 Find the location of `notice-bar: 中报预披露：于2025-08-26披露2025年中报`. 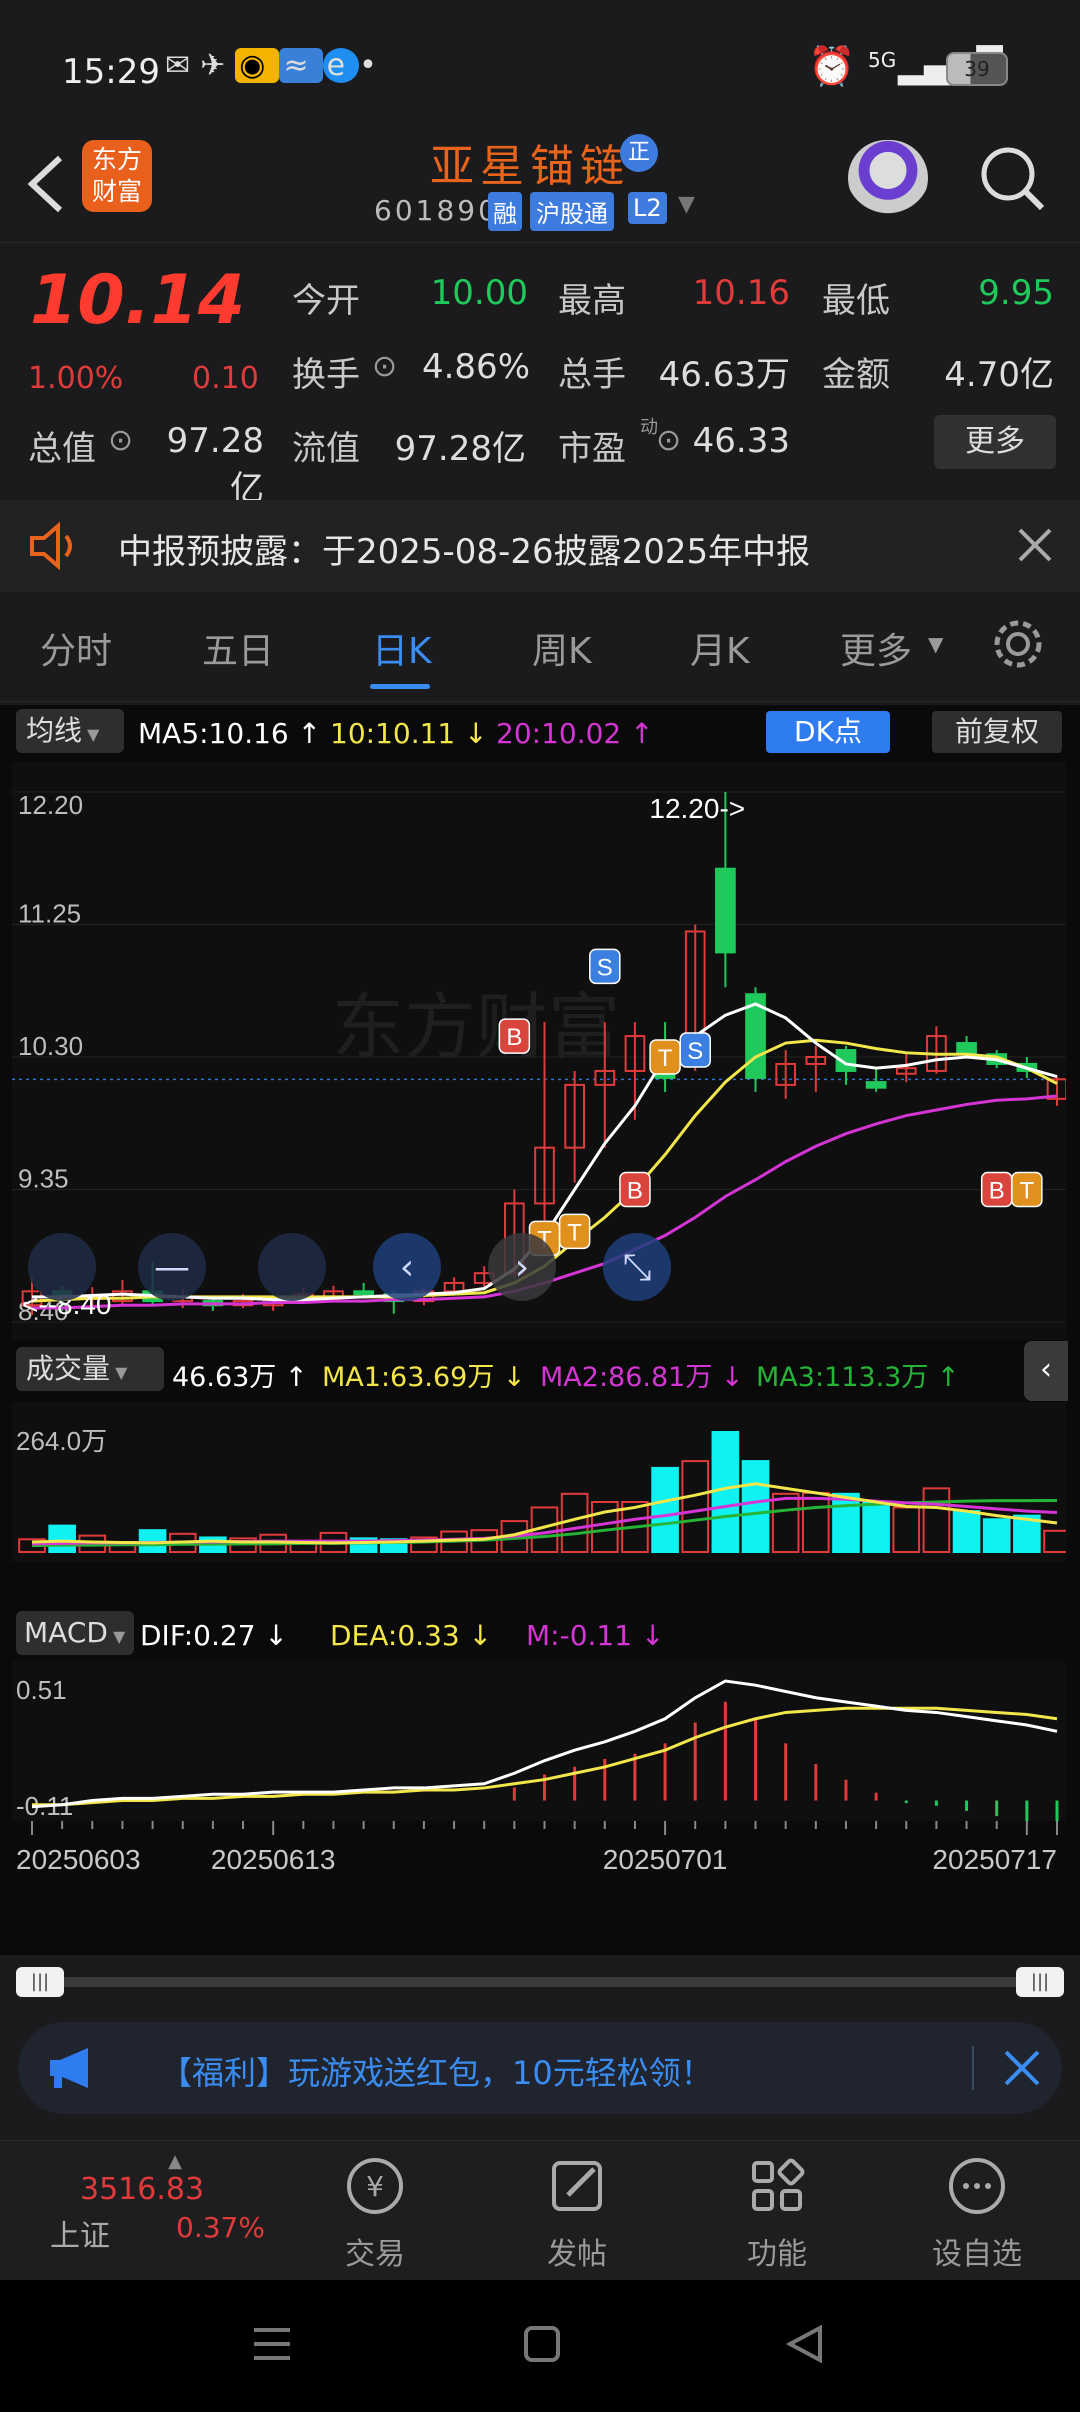

notice-bar: 中报预披露：于2025-08-26披露2025年中报 is located at coordinates (540, 546).